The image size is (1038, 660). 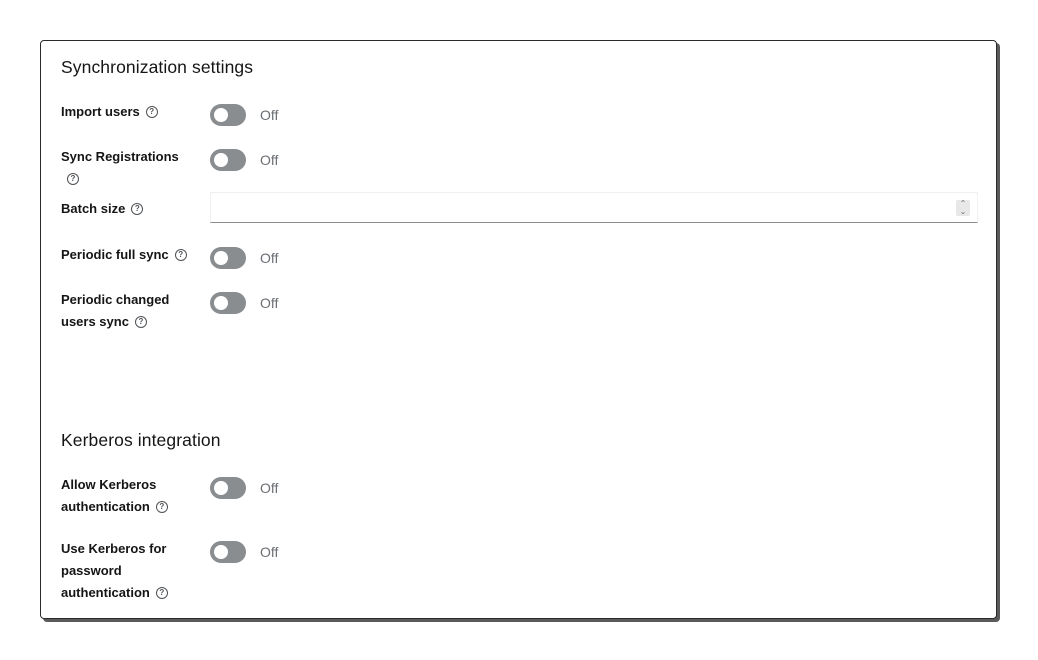 I want to click on periodic-full-sync-label: Periodic full sync?, so click(x=128, y=255).